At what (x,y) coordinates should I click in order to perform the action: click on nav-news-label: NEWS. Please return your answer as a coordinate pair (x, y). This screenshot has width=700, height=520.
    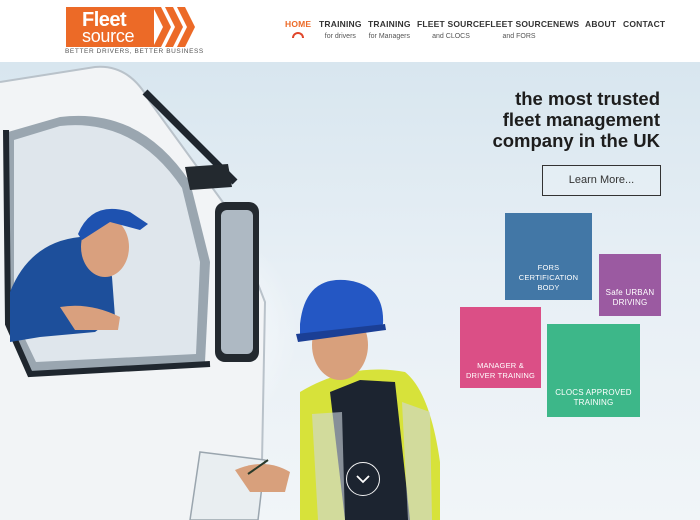
    Looking at the image, I should click on (566, 24).